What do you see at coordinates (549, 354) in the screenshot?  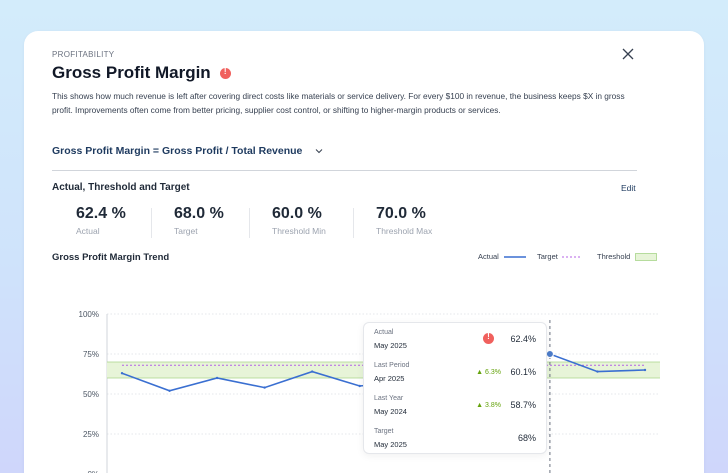 I see `highlighted-point` at bounding box center [549, 354].